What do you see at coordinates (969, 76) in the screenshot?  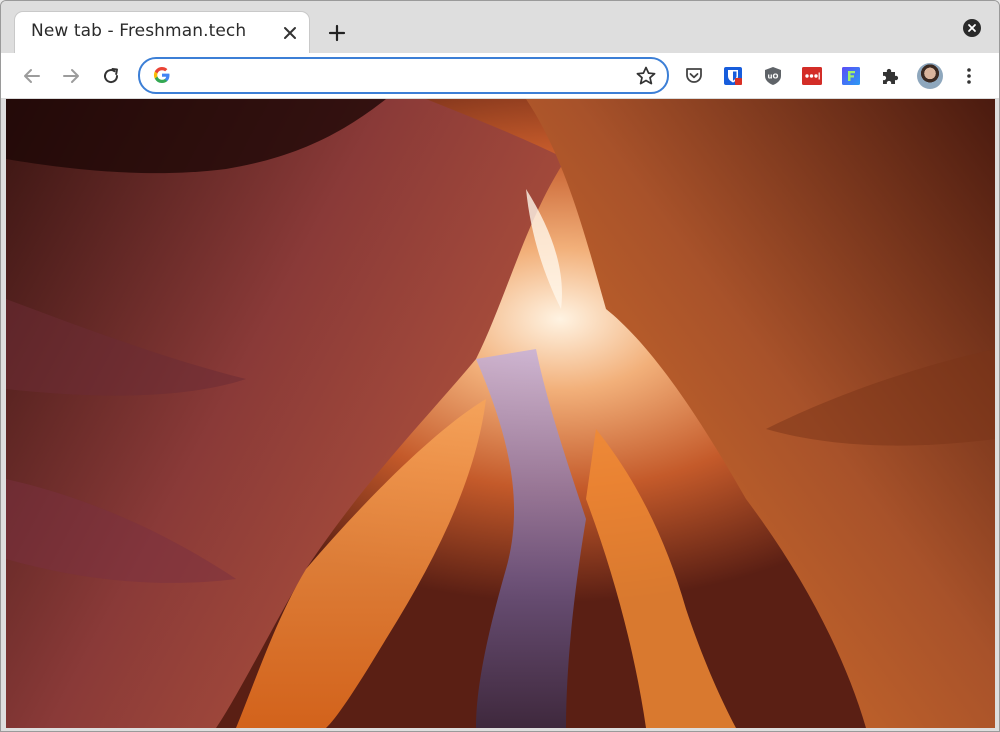 I see `kebab-menu-icon` at bounding box center [969, 76].